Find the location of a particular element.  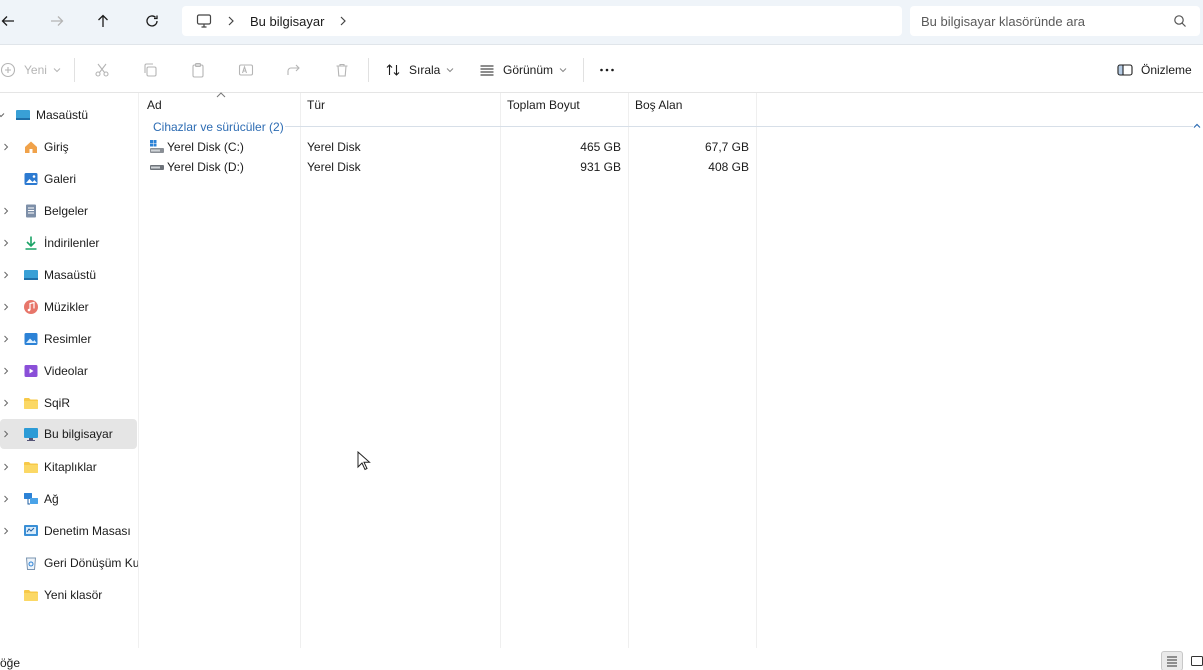

share-button is located at coordinates (294, 70).